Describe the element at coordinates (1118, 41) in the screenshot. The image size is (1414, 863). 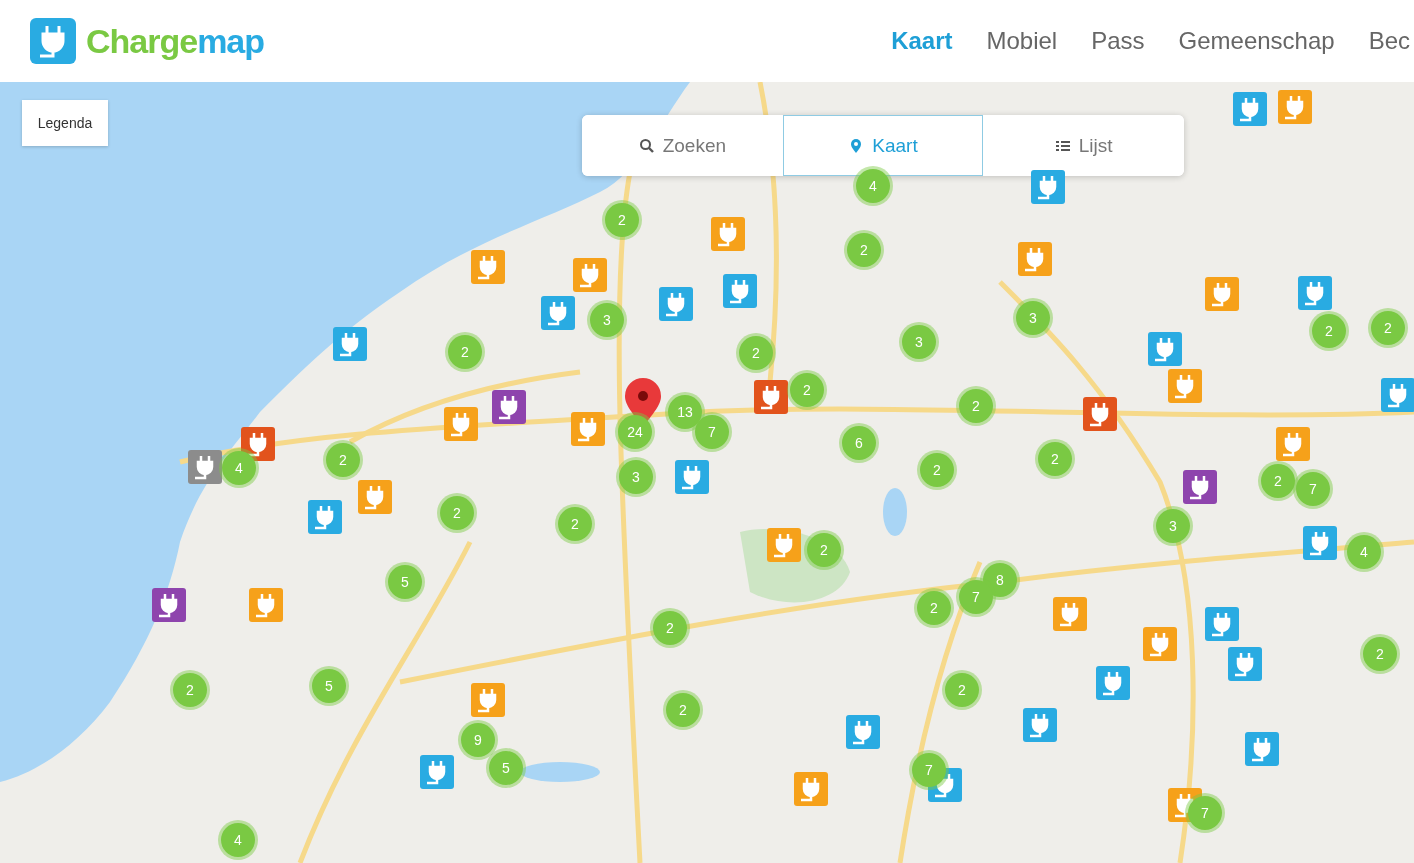
I see `nav-link: Pass` at that location.